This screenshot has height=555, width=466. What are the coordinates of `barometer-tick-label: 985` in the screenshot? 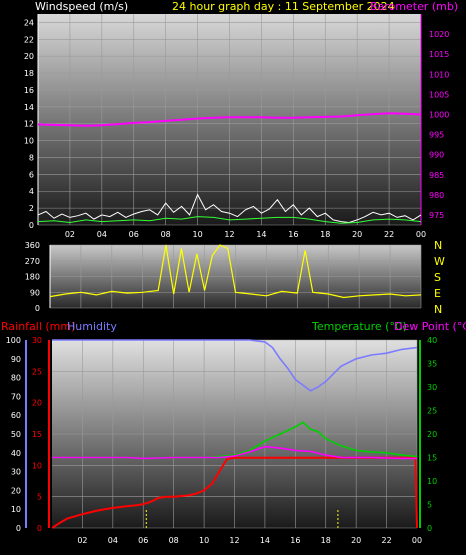 It's located at (436, 175).